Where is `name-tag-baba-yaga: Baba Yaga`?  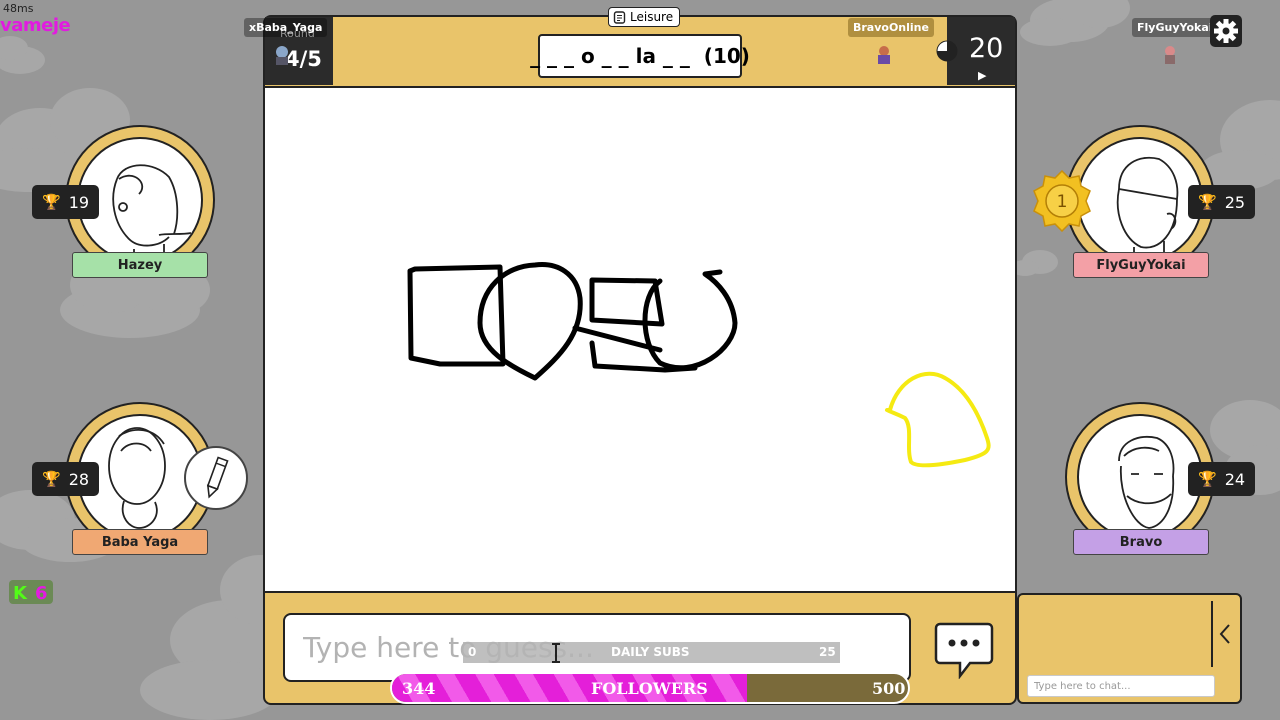 name-tag-baba-yaga: Baba Yaga is located at coordinates (140, 542).